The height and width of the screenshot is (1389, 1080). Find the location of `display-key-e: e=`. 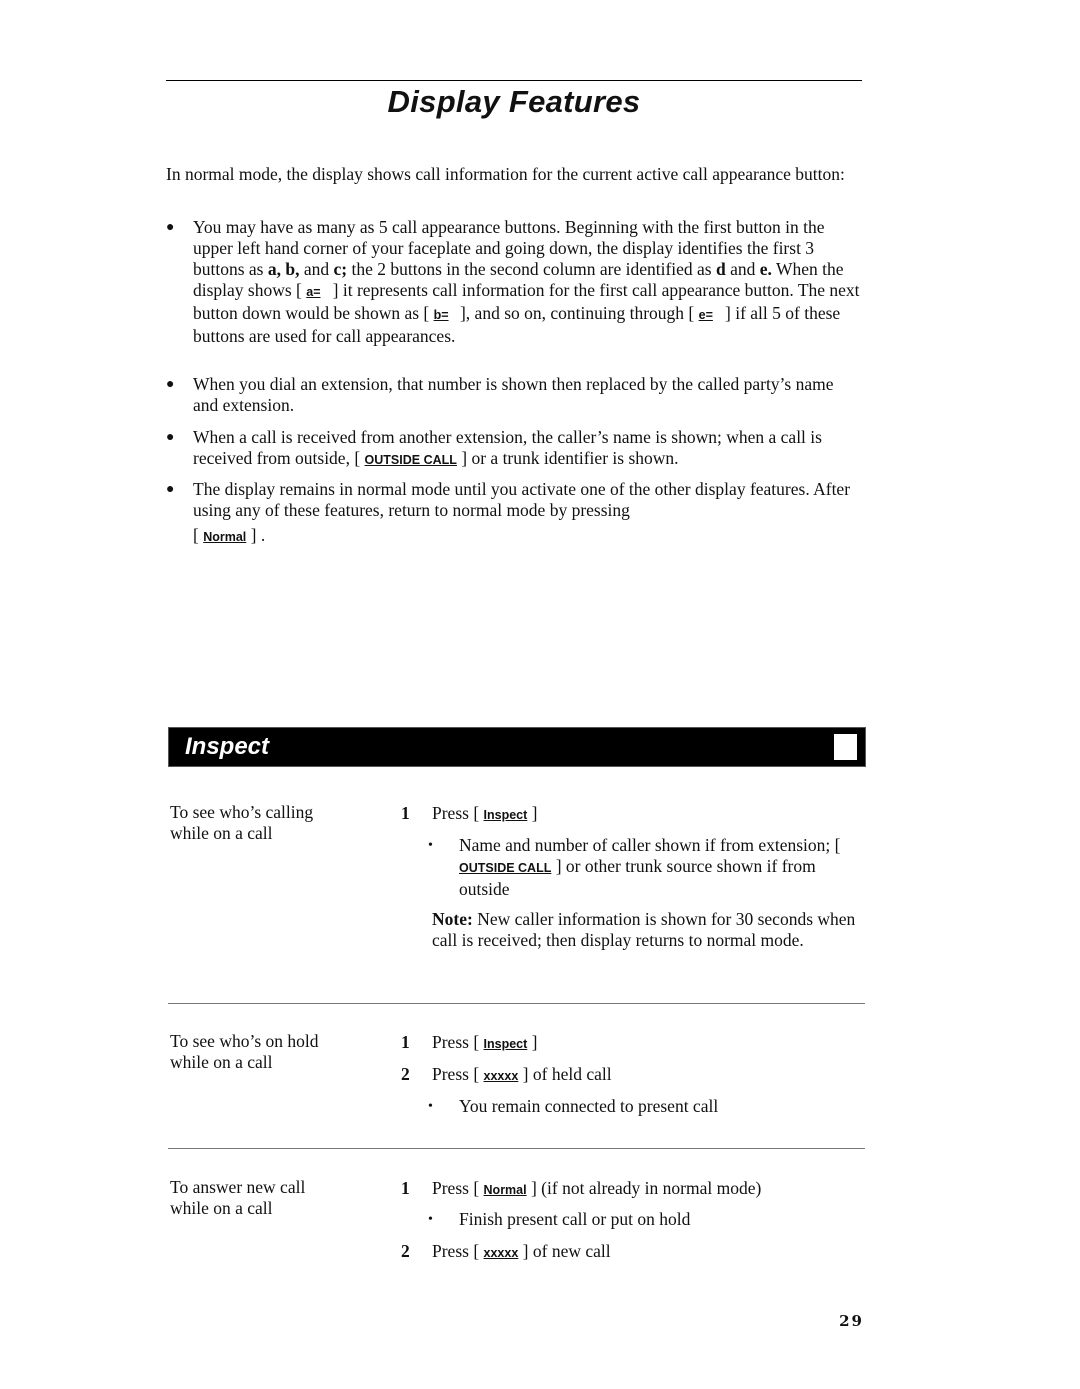

display-key-e: e= is located at coordinates (705, 315).